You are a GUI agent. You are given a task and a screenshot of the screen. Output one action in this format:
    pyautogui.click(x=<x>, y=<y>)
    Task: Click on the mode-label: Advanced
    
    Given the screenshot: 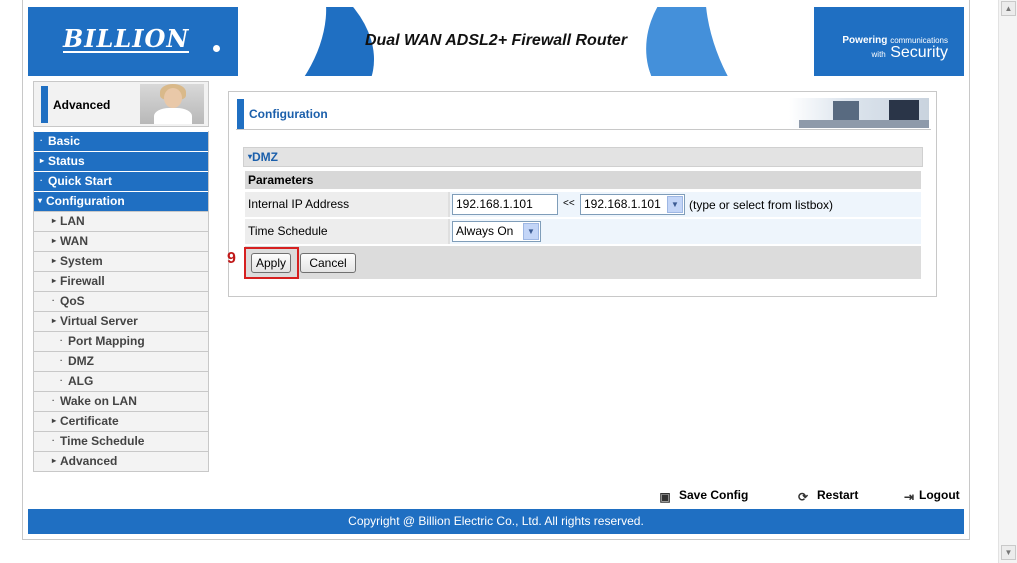 What is the action you would take?
    pyautogui.click(x=82, y=105)
    